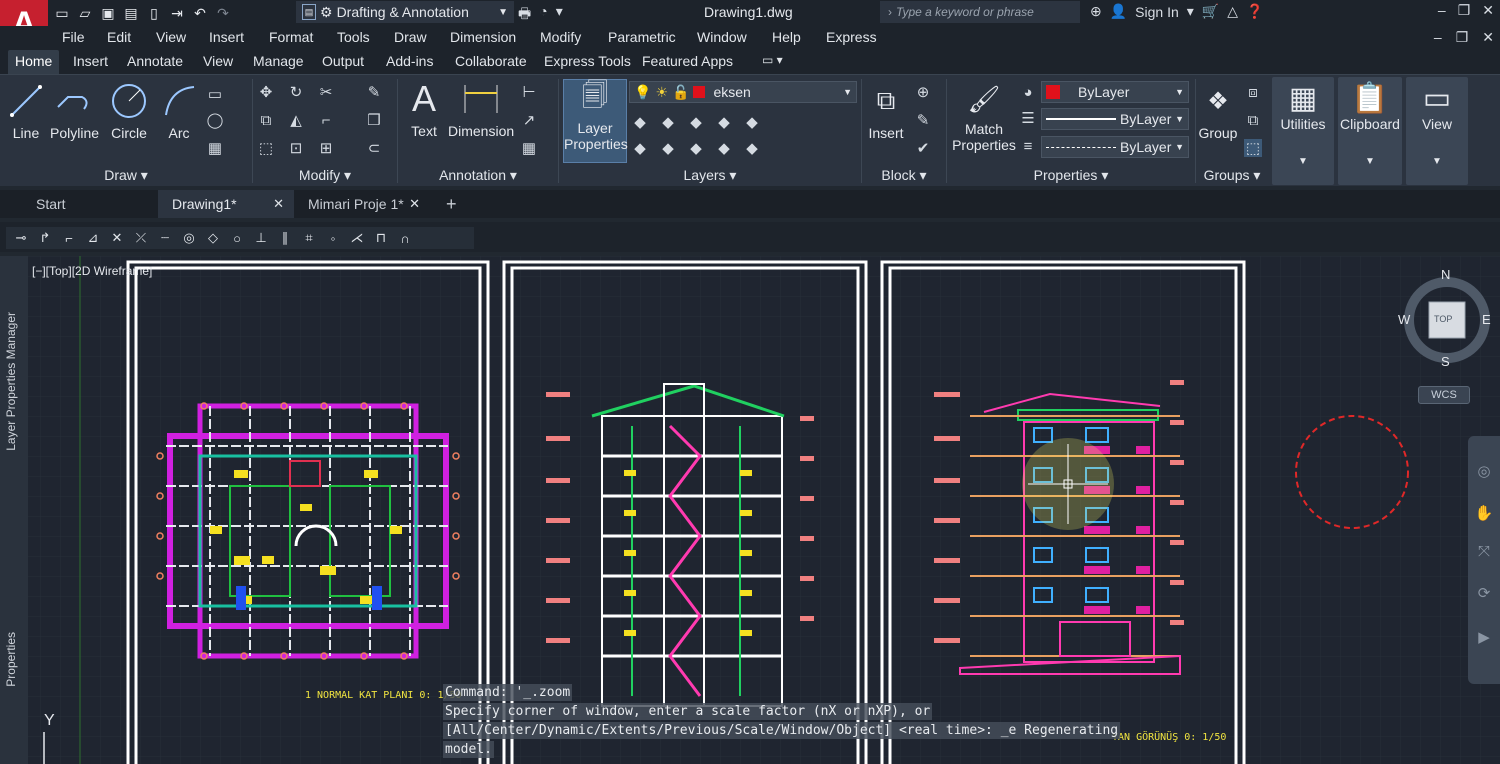 The height and width of the screenshot is (764, 1500). What do you see at coordinates (1442, 10) in the screenshot?
I see `minimize-icon: –` at bounding box center [1442, 10].